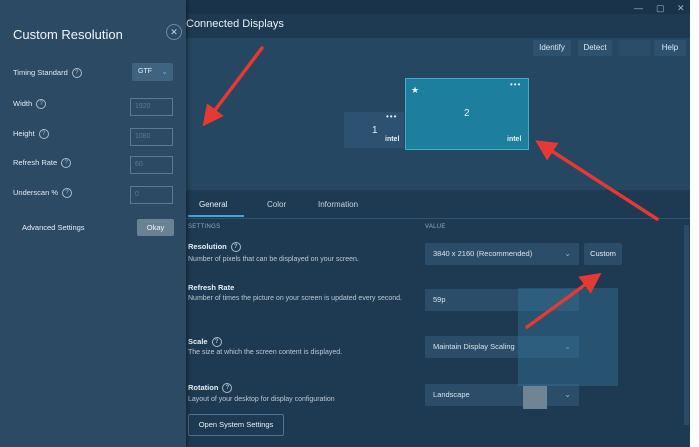 The image size is (699, 447). I want to click on underscan-field: 0, so click(151, 195).